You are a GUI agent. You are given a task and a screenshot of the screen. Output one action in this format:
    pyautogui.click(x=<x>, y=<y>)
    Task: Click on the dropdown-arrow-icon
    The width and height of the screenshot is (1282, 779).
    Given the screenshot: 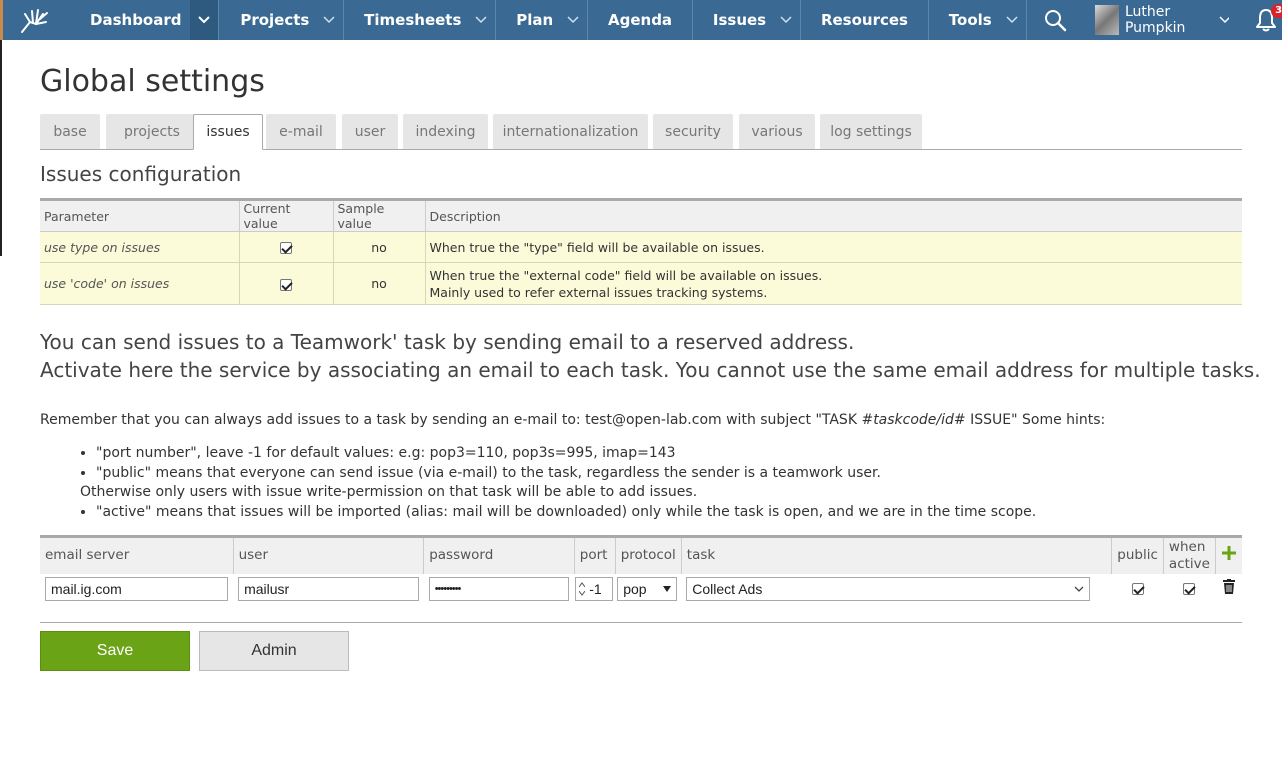 What is the action you would take?
    pyautogui.click(x=667, y=588)
    